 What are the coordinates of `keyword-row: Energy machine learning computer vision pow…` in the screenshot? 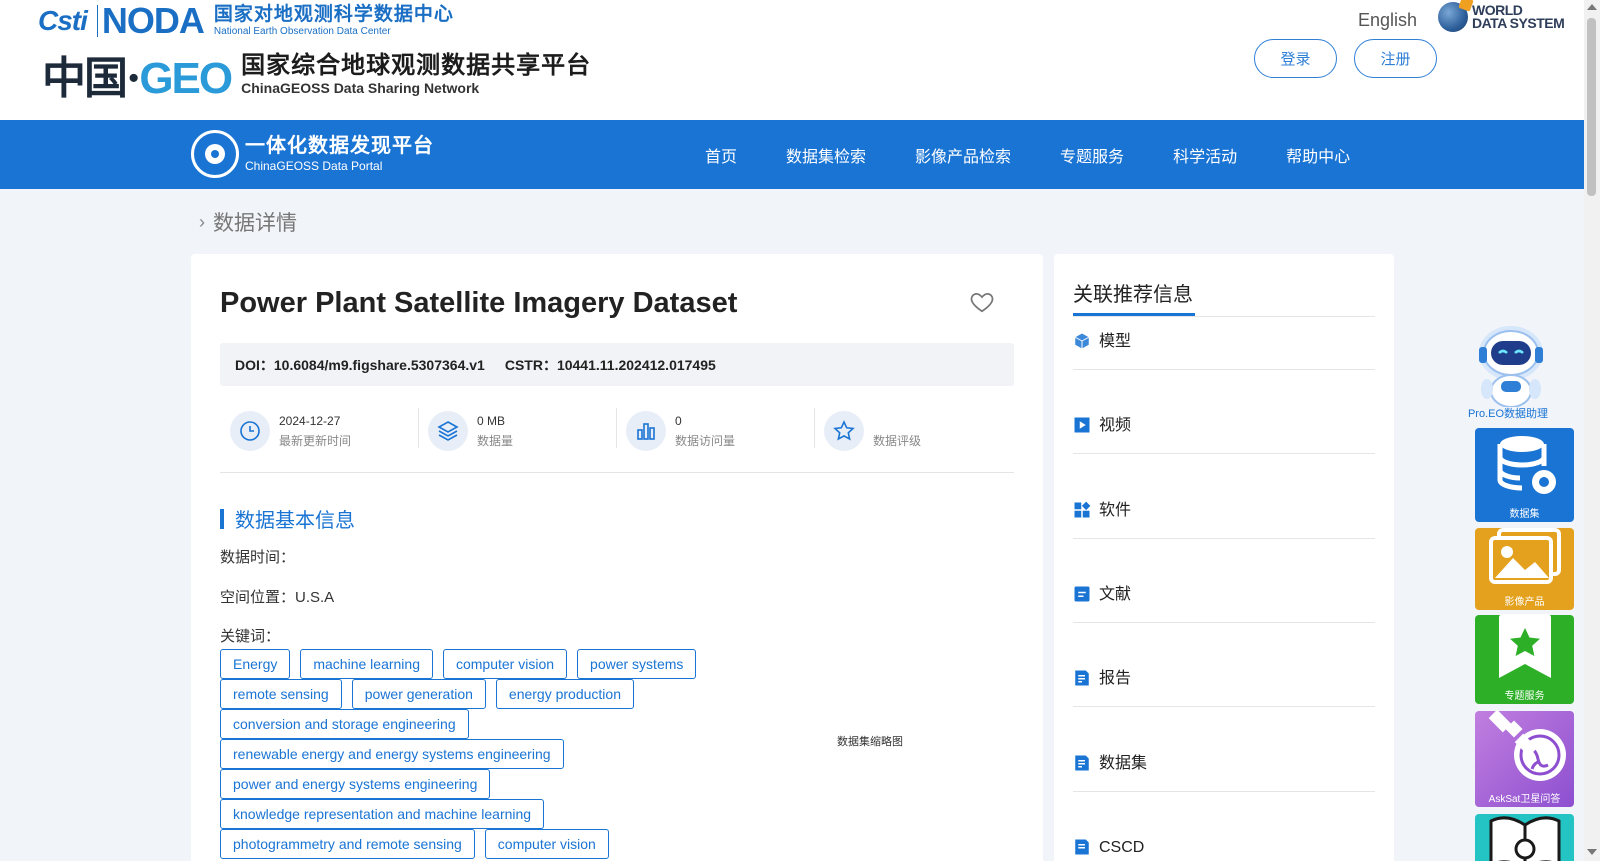 It's located at (500, 664).